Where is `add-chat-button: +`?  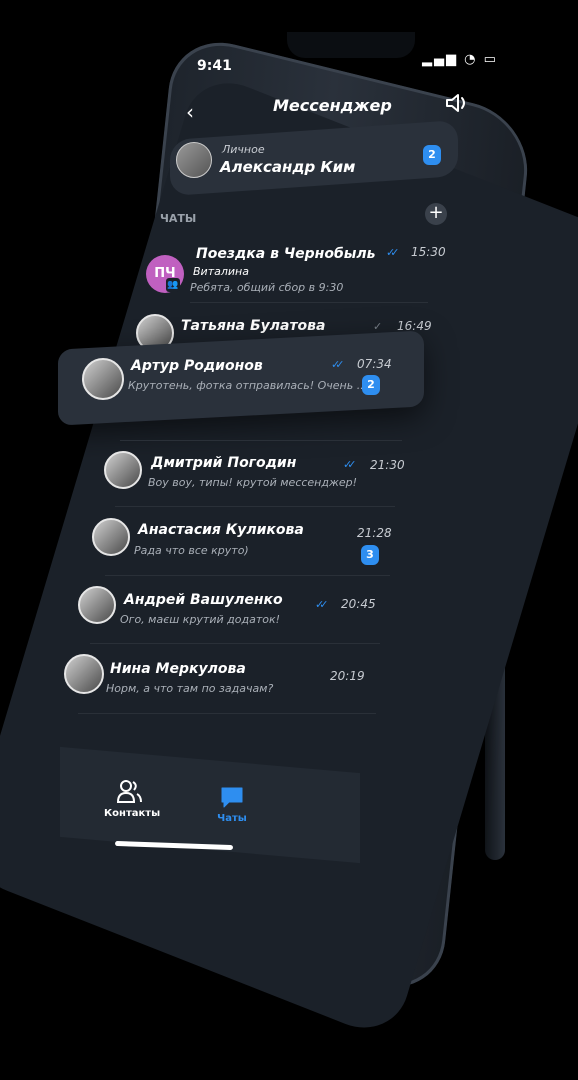 add-chat-button: + is located at coordinates (436, 214).